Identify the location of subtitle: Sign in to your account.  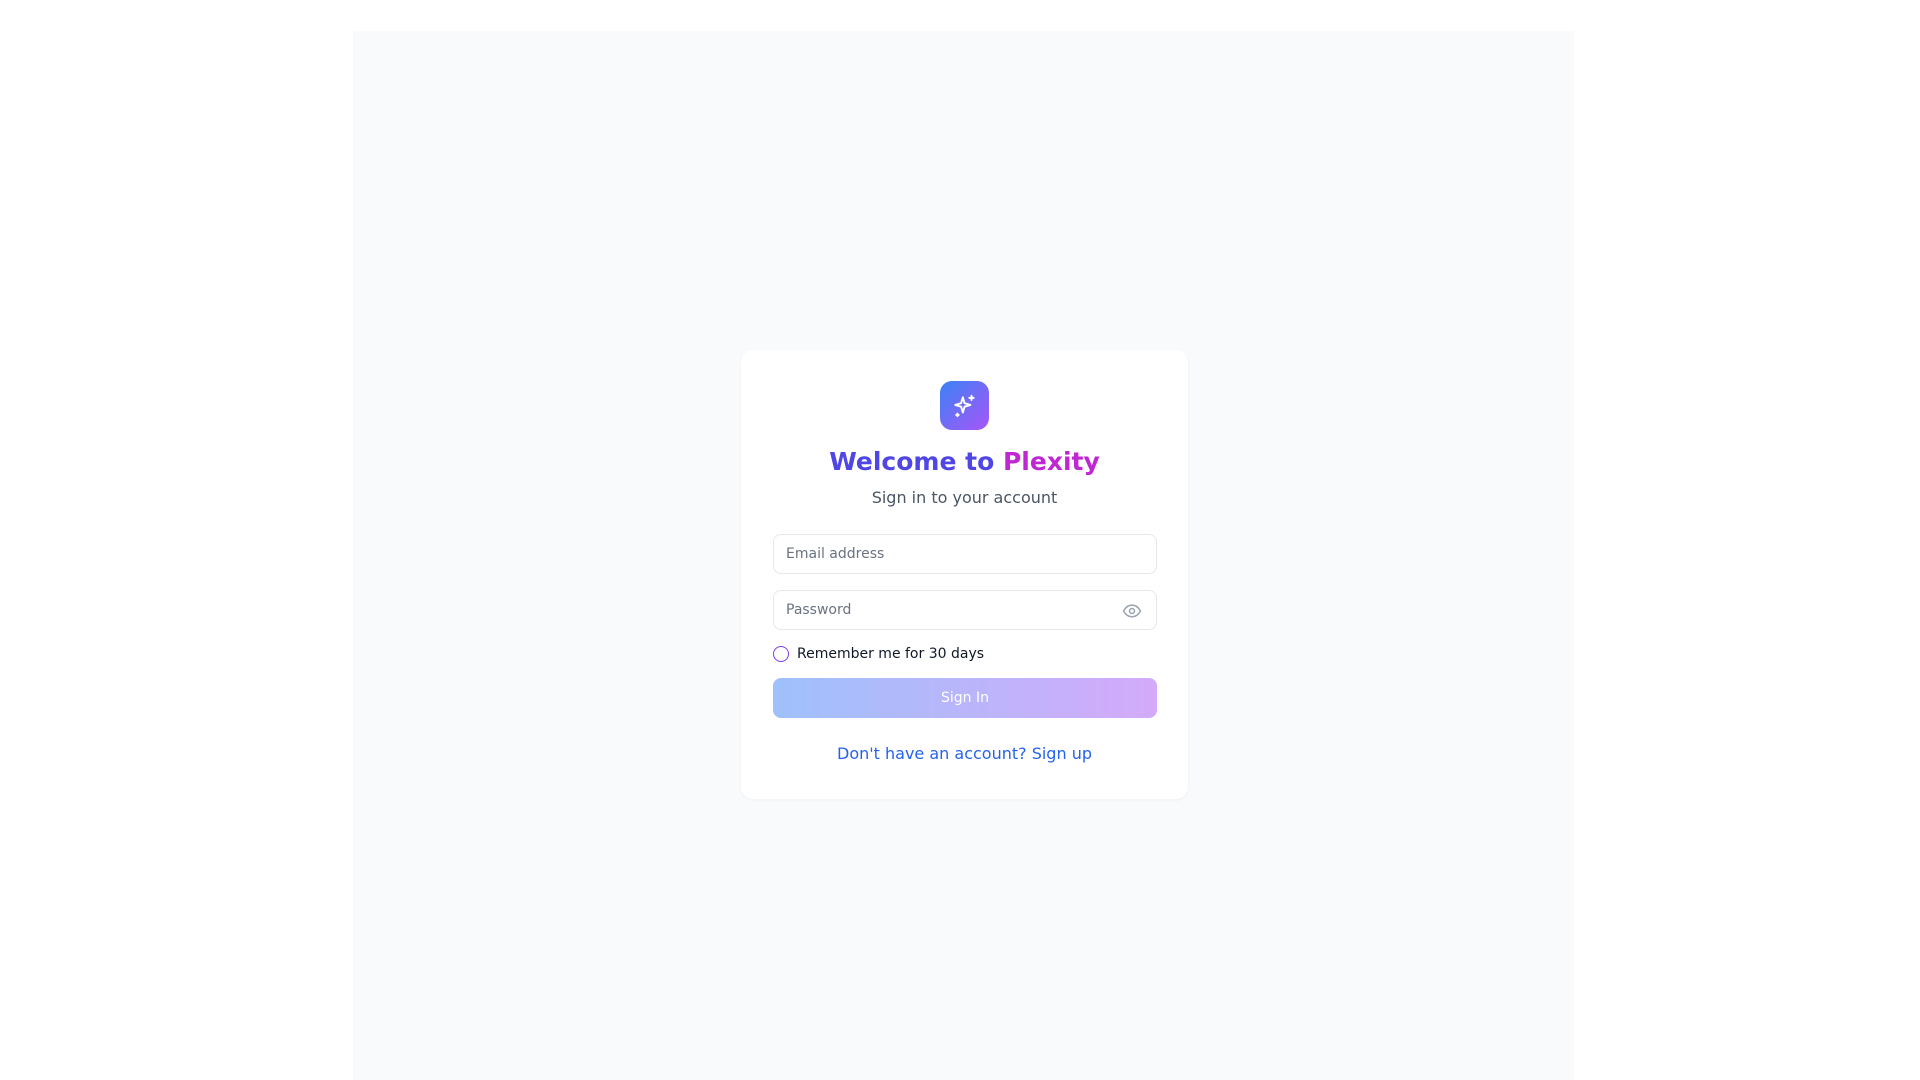
(964, 497).